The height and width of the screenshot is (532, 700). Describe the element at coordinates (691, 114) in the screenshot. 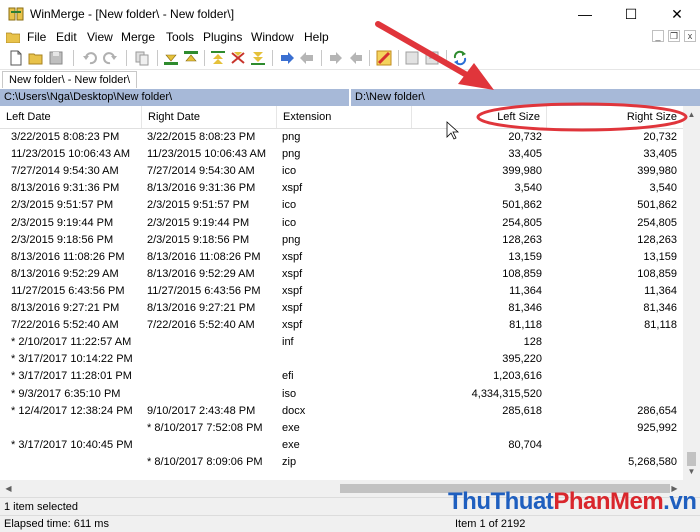

I see `scroll-up-icon: ▲` at that location.